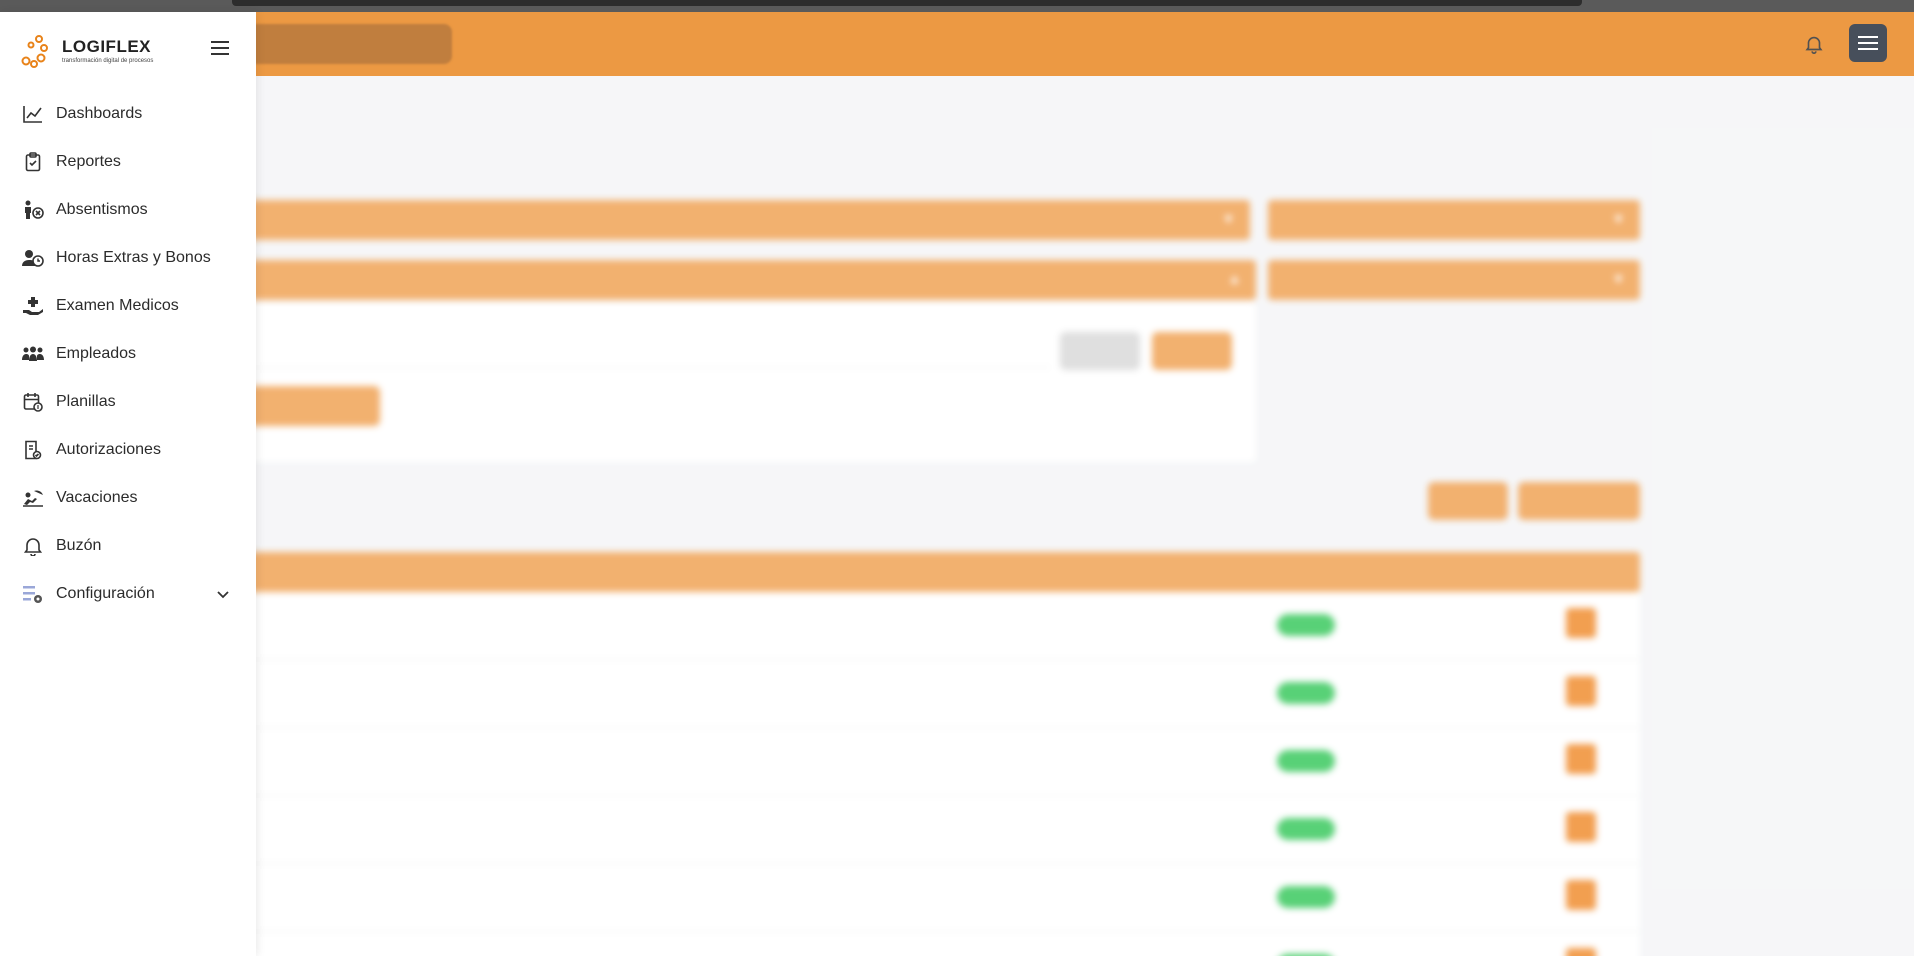 Image resolution: width=1914 pixels, height=956 pixels. I want to click on sidebar-item-absentismos: Absentismos, so click(128, 210).